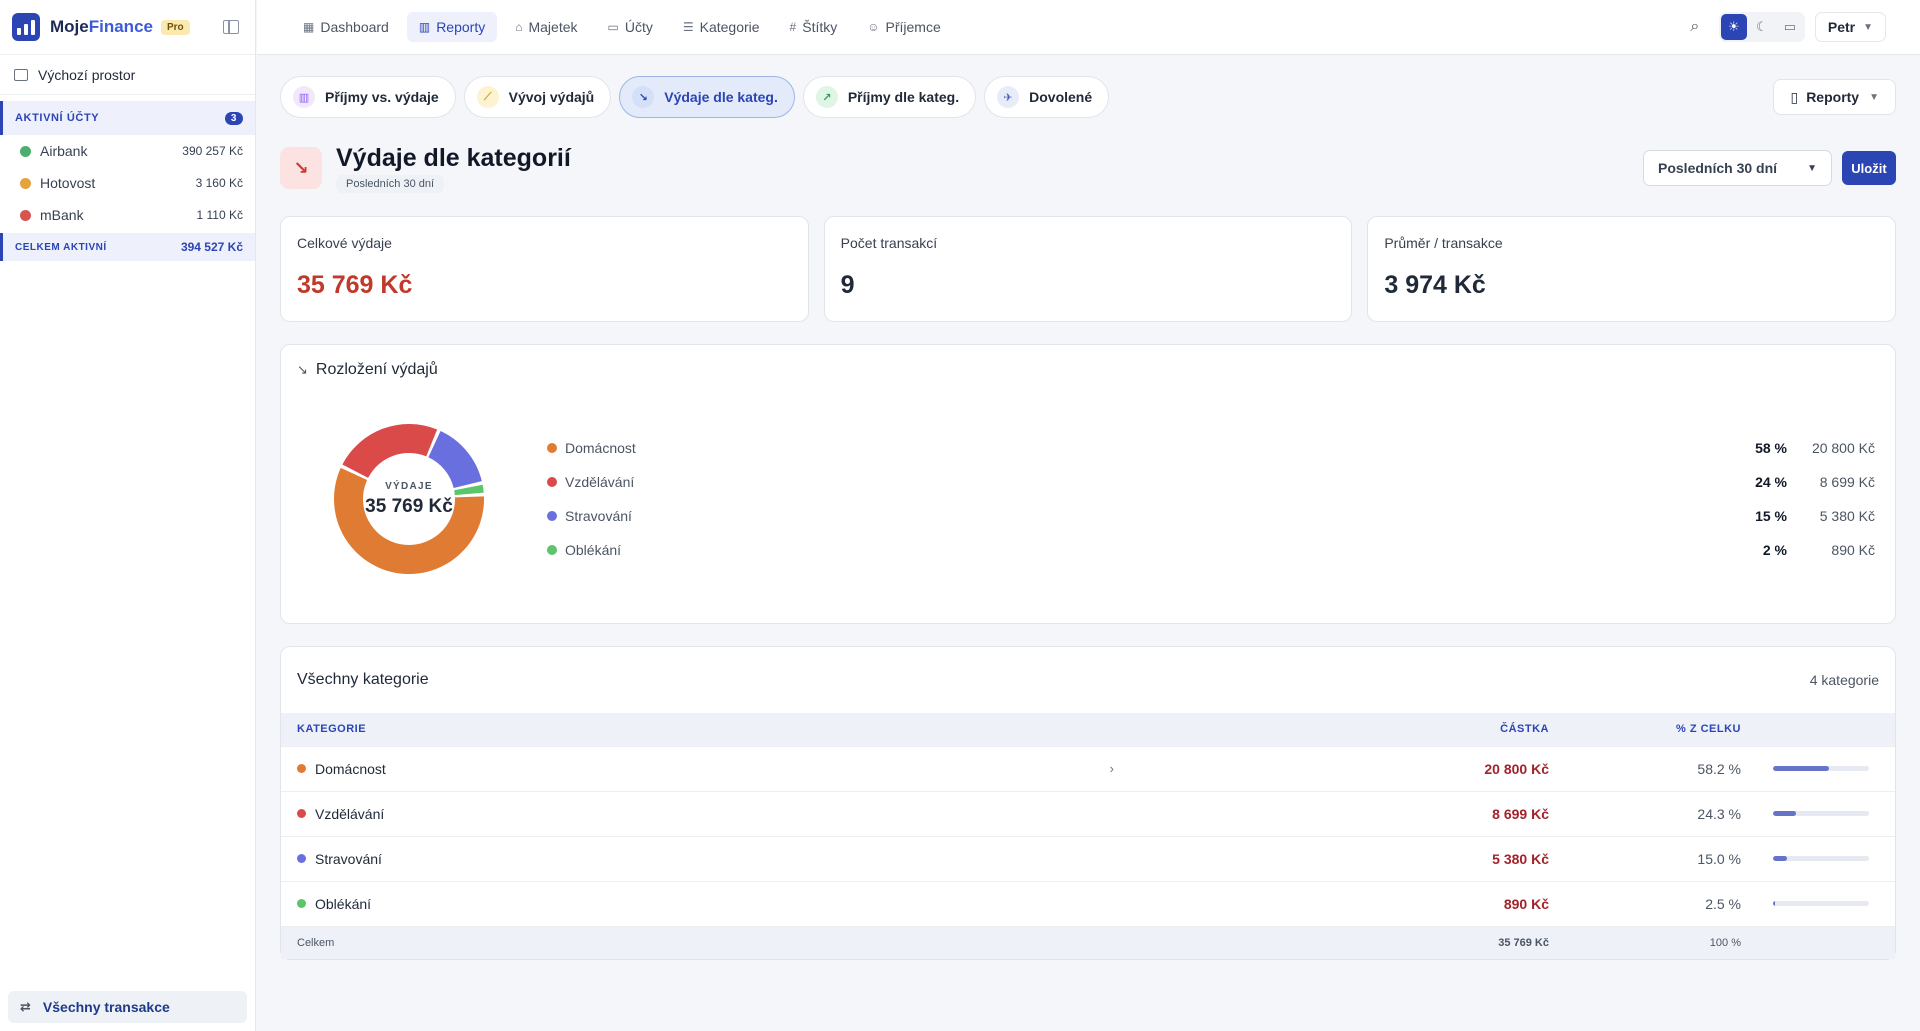  I want to click on account-item: Hotovost 3 160 Kč, so click(127, 183).